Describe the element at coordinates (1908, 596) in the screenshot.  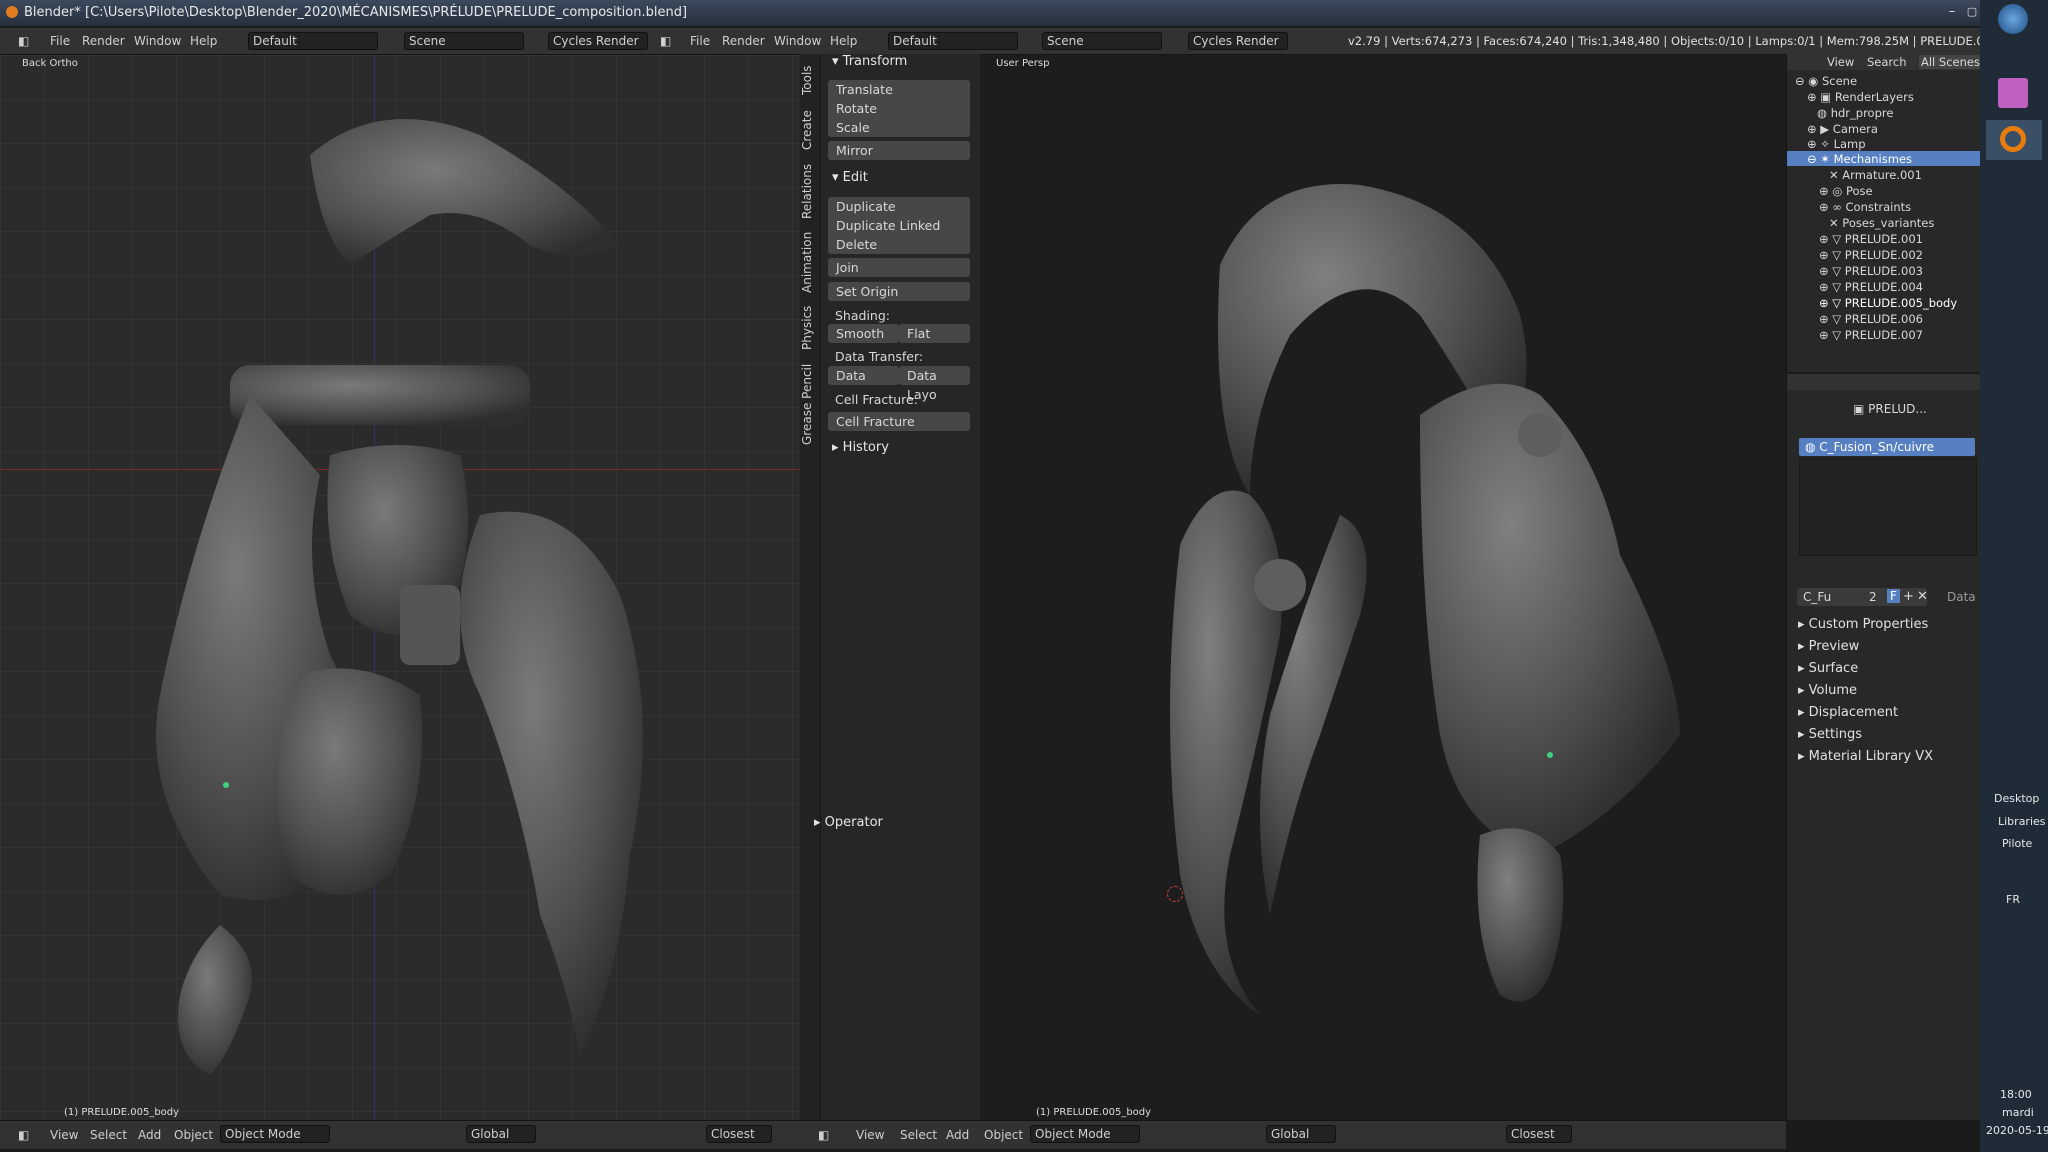
I see `add-material-icon: +` at that location.